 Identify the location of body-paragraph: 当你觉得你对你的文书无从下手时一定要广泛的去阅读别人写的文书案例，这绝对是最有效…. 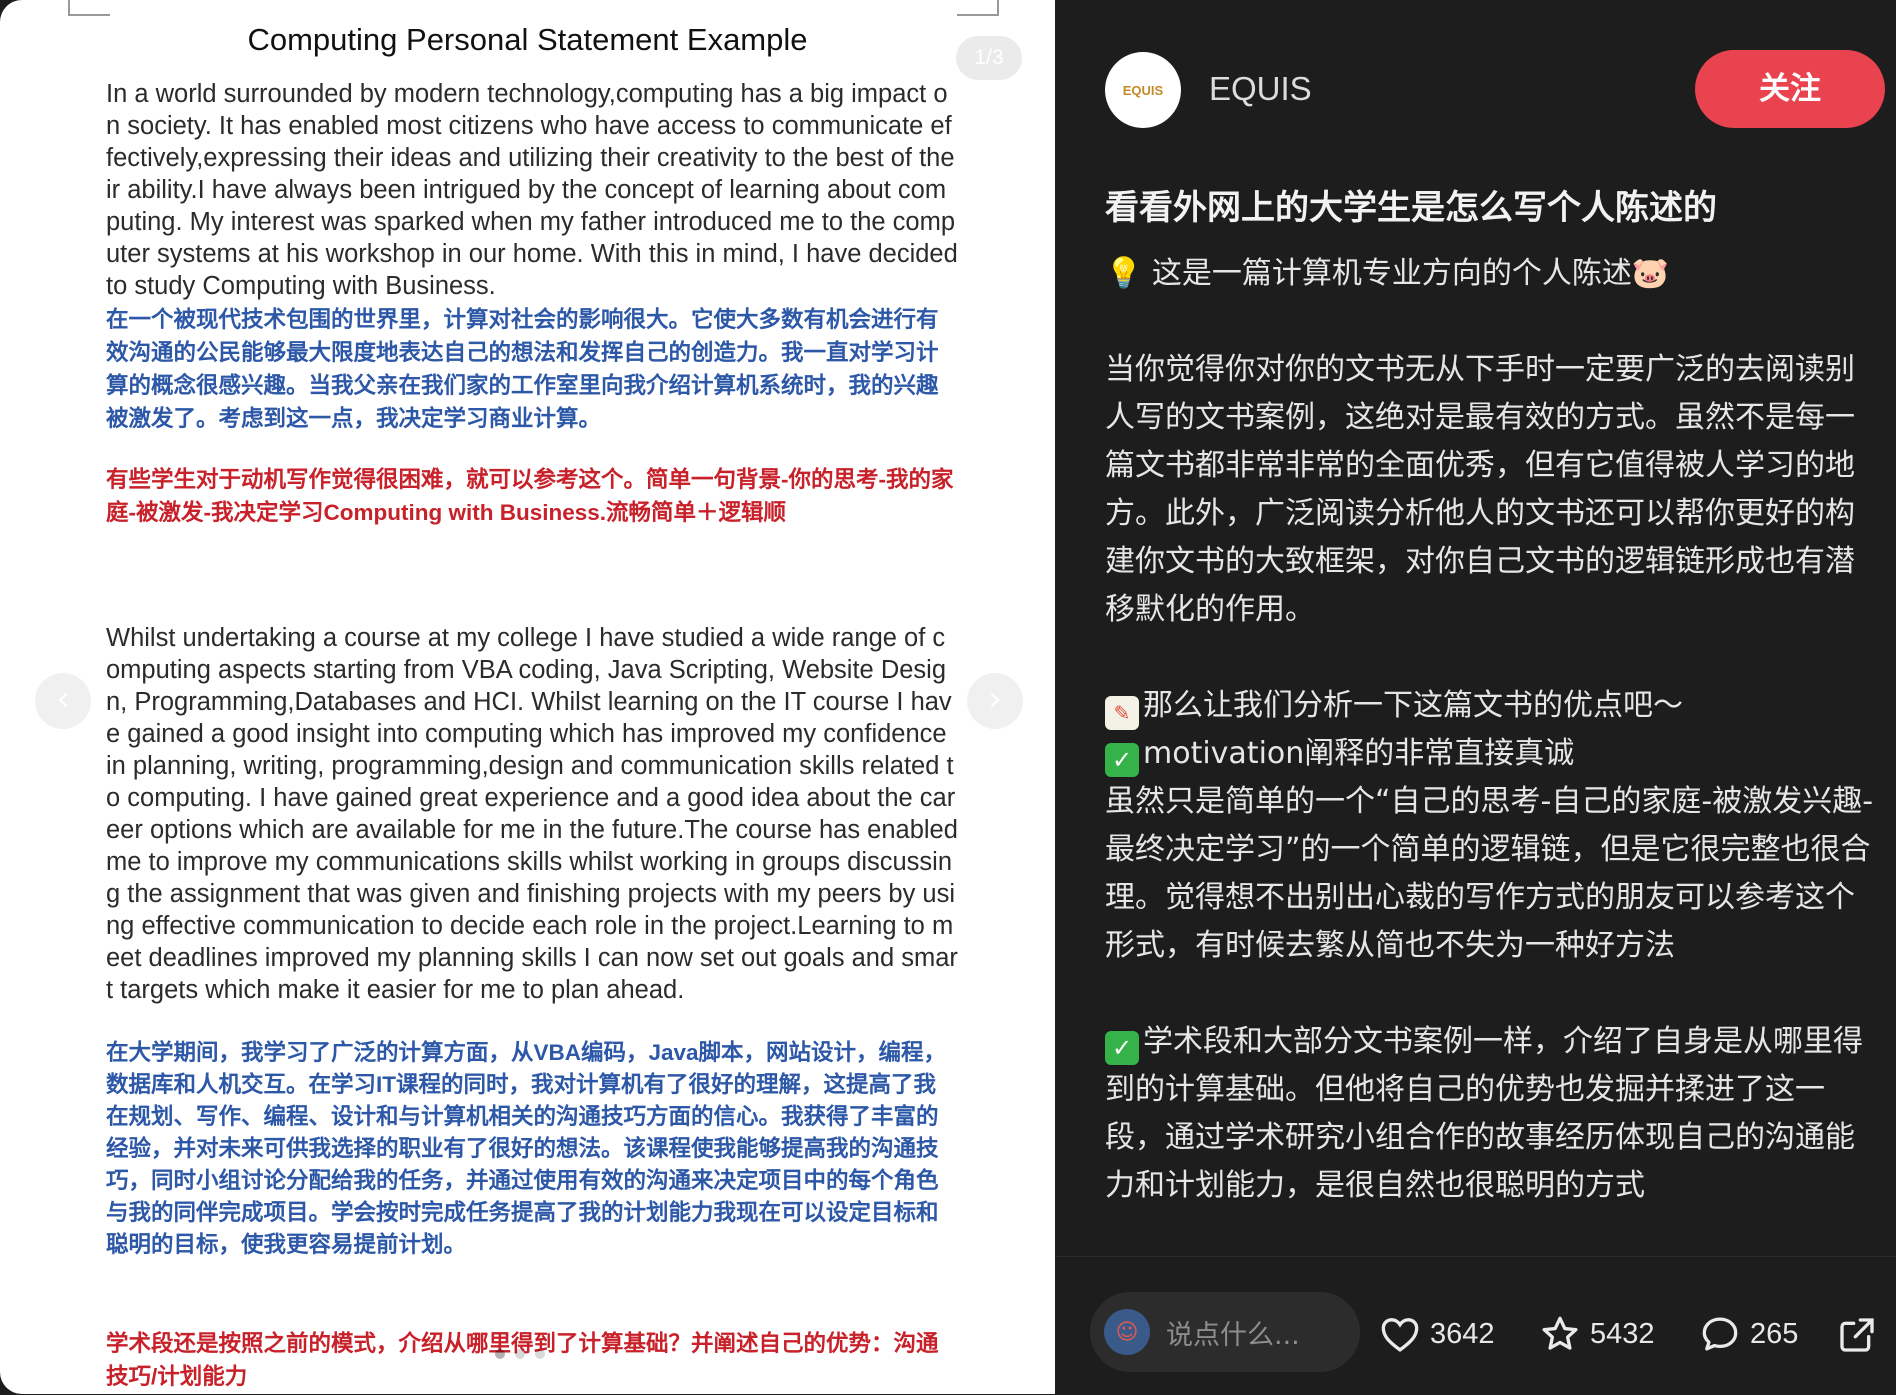
(1480, 489).